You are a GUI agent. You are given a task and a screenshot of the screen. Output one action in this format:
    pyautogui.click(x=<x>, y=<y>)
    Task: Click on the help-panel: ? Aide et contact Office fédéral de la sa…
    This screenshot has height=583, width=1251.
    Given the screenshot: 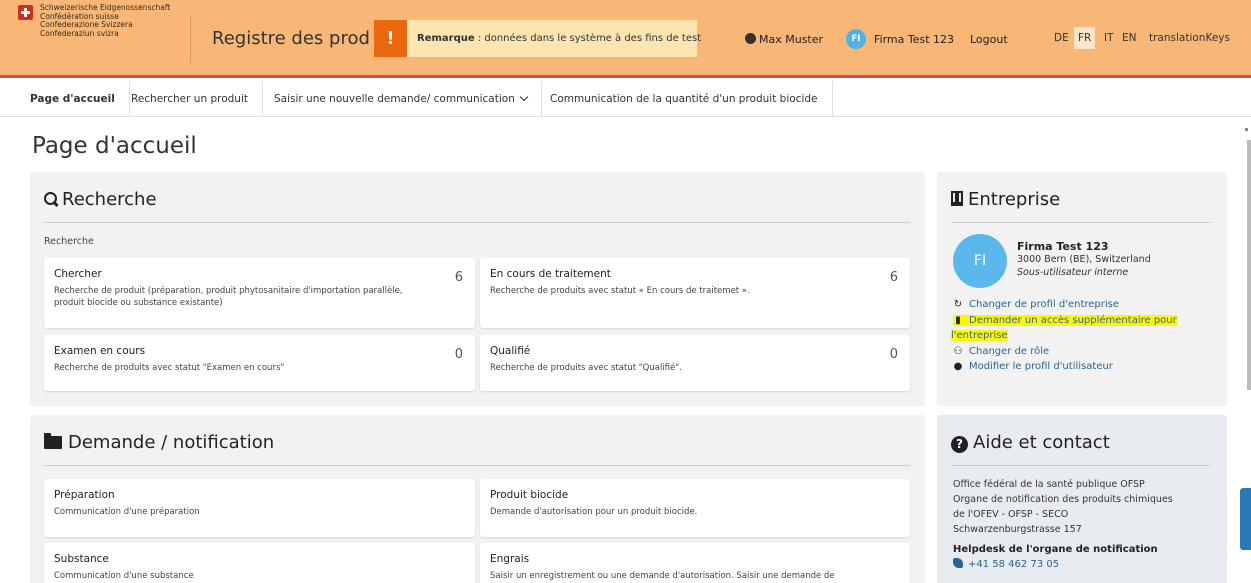 What is the action you would take?
    pyautogui.click(x=1082, y=499)
    